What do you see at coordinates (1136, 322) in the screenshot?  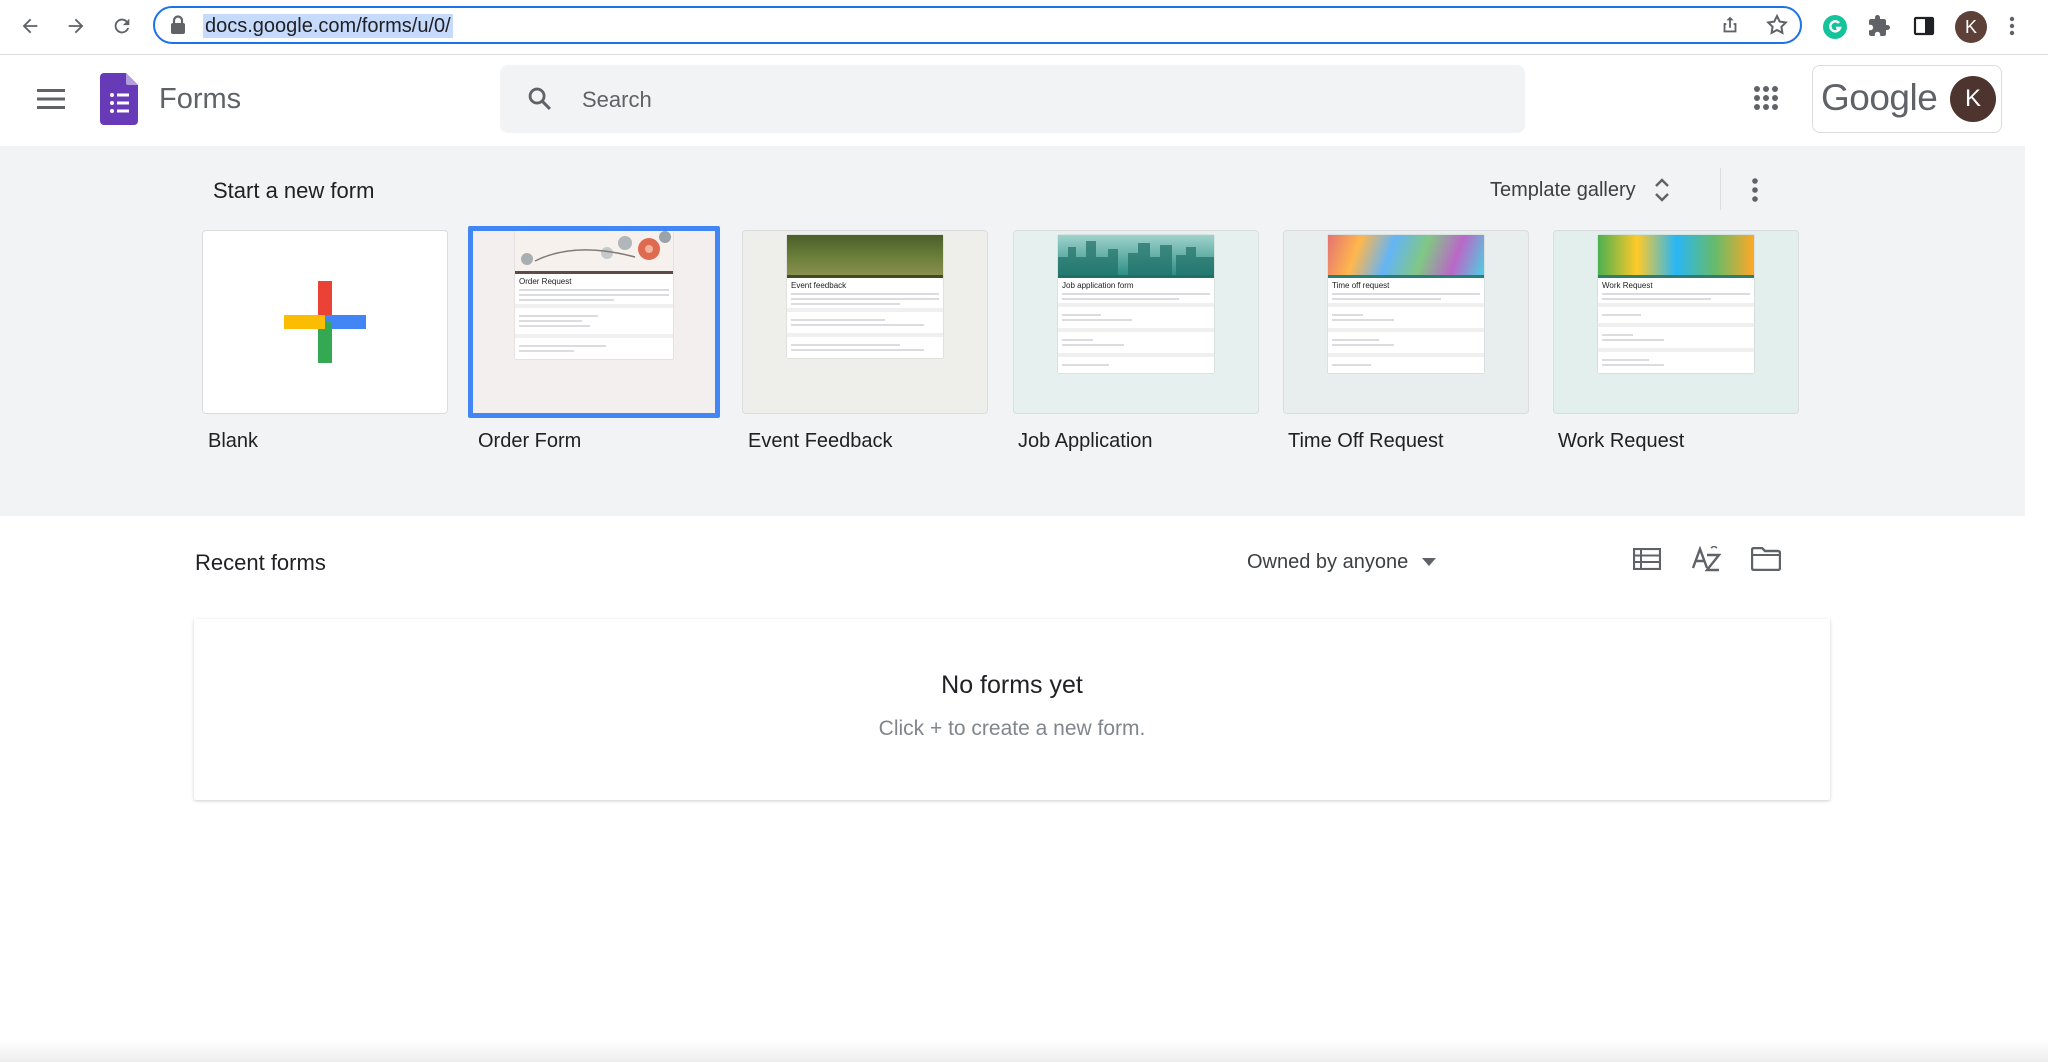 I see `template-card-job-application: Job application form` at bounding box center [1136, 322].